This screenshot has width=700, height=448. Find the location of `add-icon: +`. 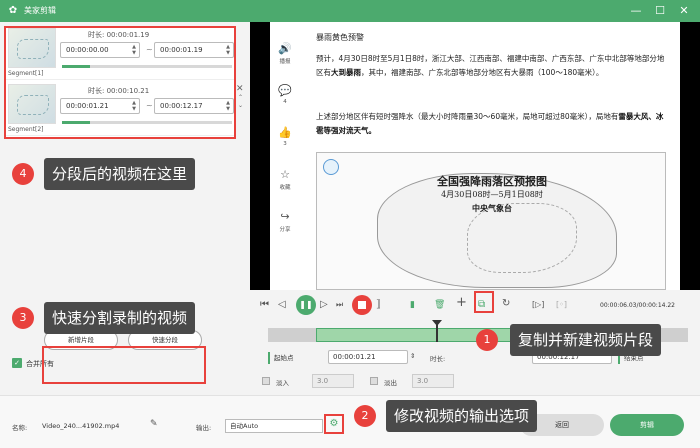

add-icon: + is located at coordinates (461, 303).